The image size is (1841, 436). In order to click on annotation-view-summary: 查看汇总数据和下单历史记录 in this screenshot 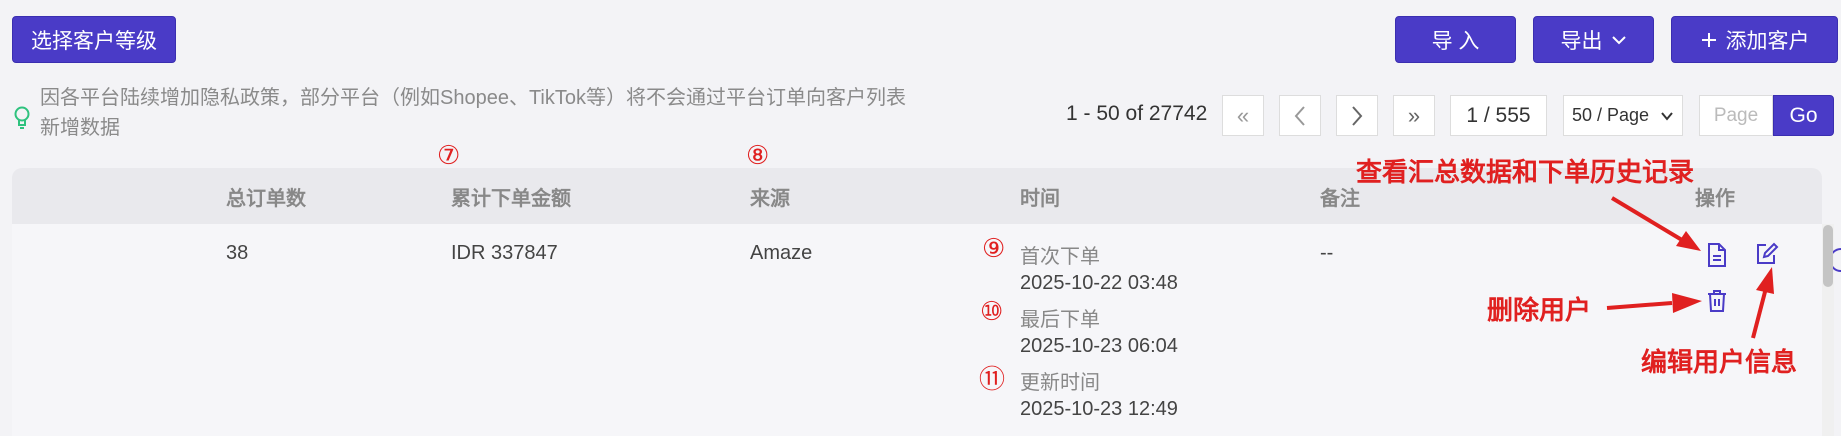, I will do `click(1525, 172)`.